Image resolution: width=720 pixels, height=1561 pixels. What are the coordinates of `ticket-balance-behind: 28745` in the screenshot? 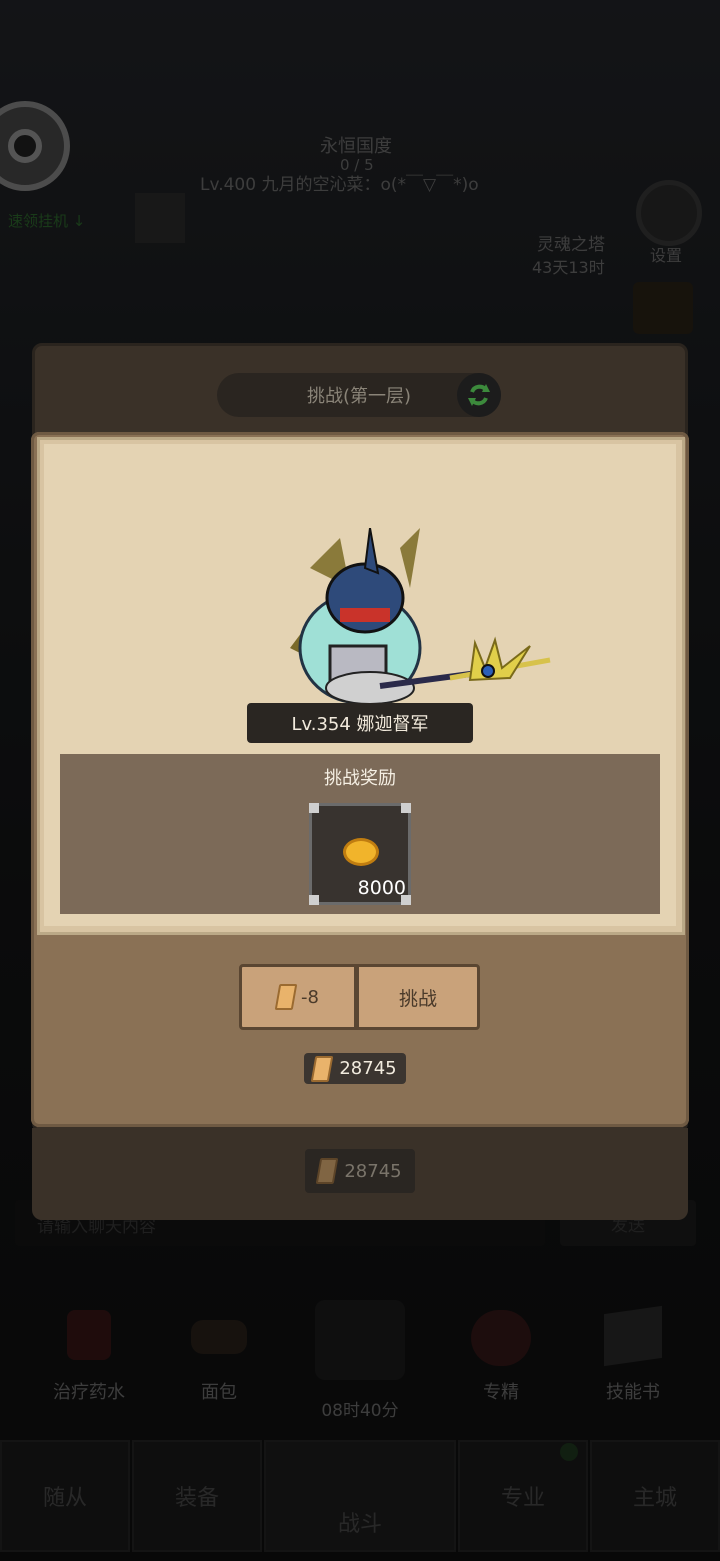 It's located at (360, 1171).